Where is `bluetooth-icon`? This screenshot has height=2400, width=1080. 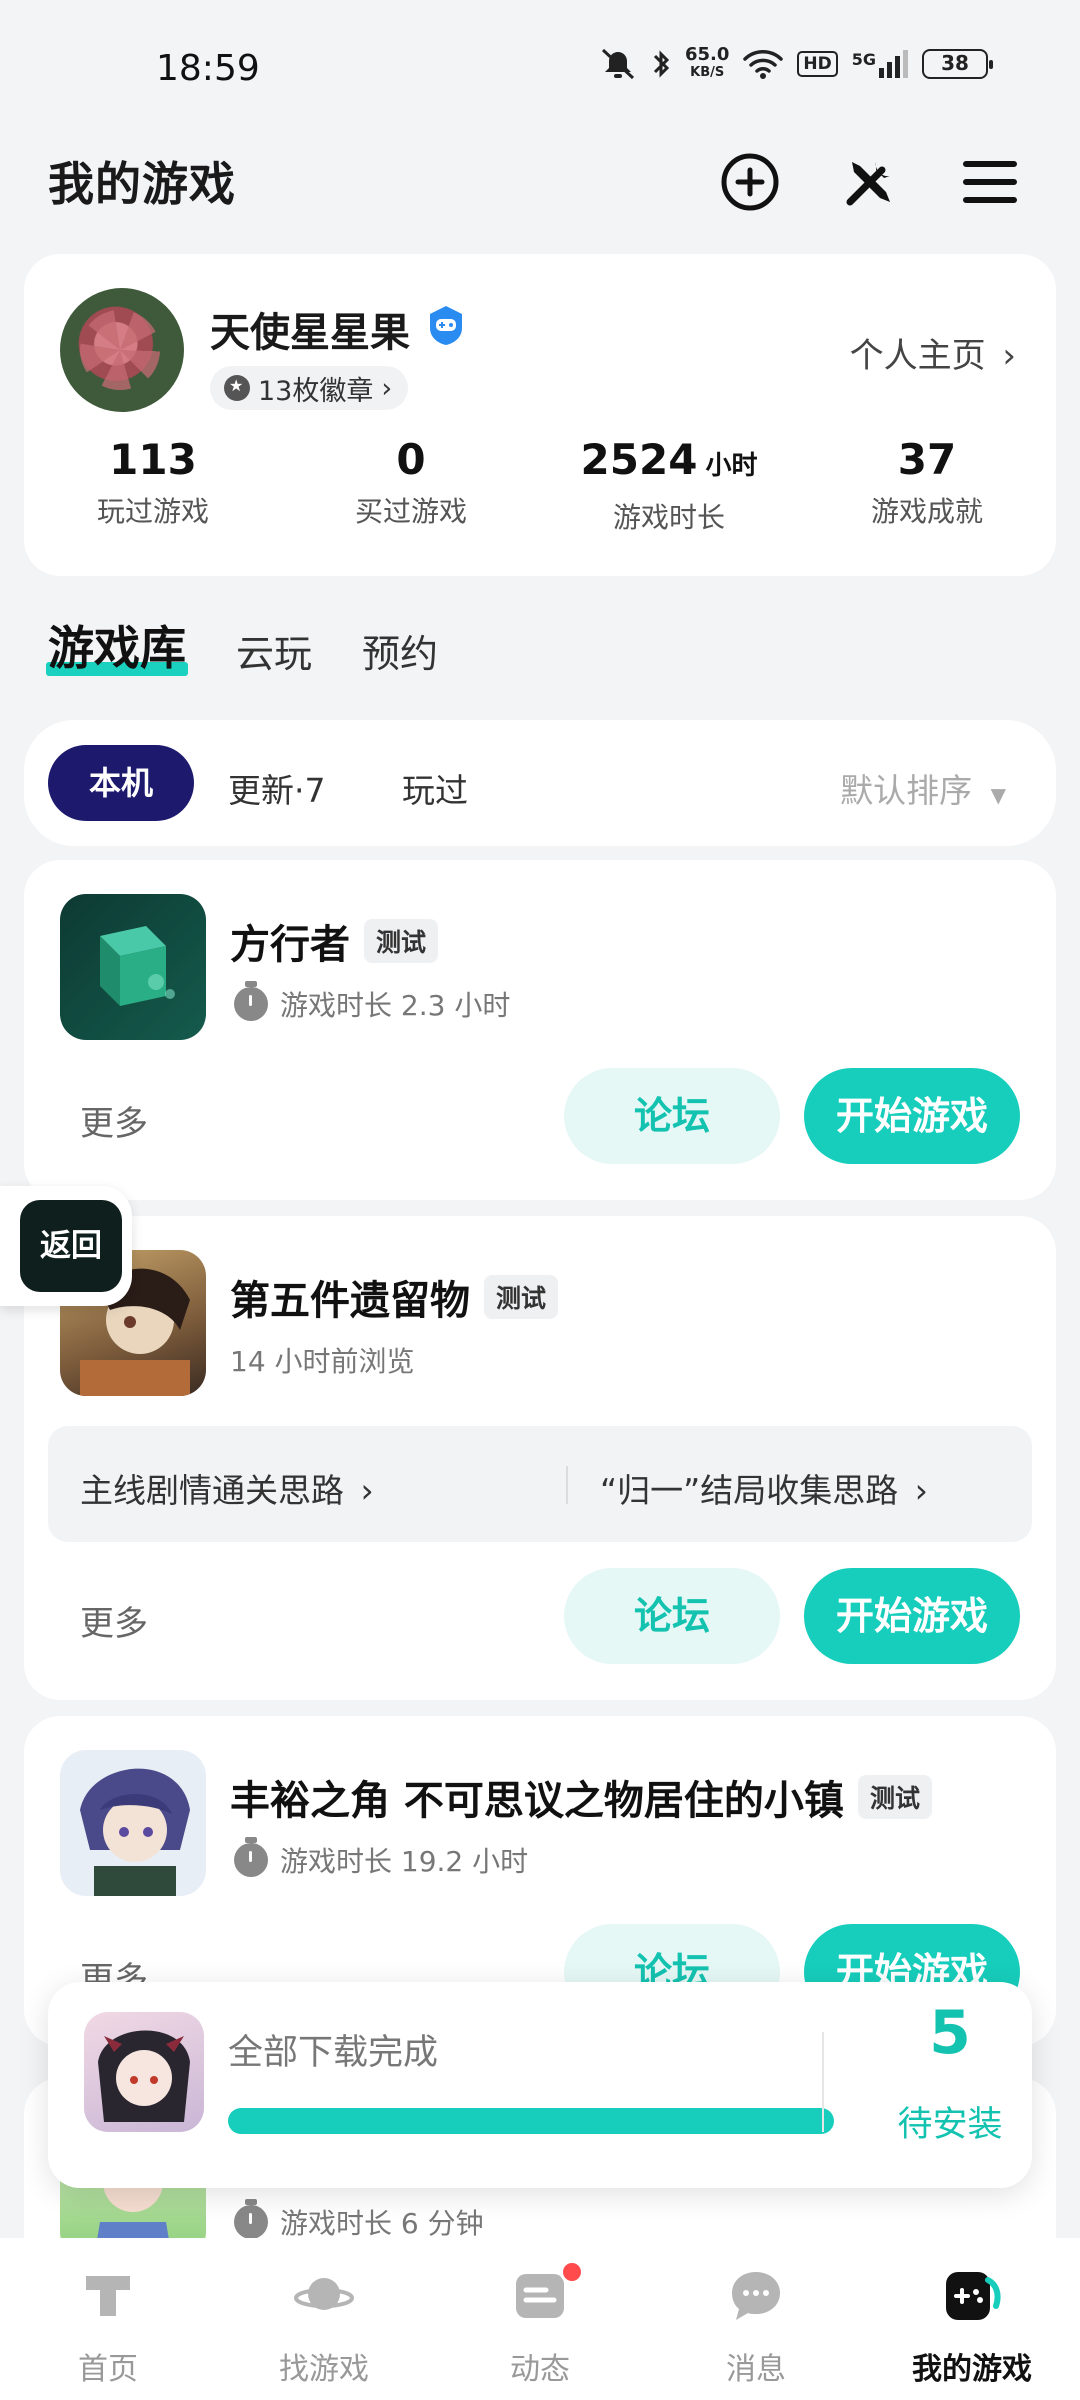 bluetooth-icon is located at coordinates (661, 64).